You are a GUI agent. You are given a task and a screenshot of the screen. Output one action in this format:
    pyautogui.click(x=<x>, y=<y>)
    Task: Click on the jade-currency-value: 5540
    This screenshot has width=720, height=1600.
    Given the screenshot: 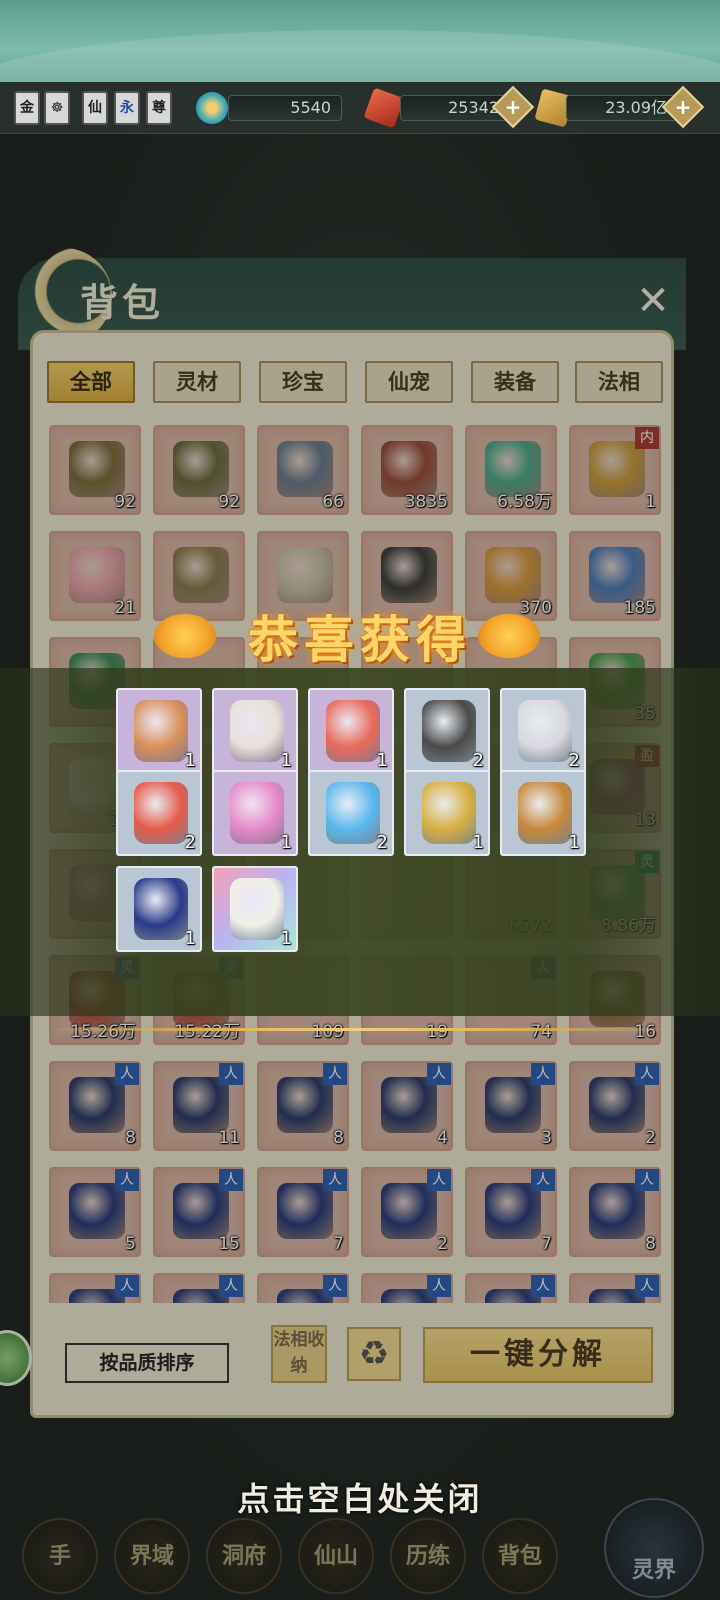 What is the action you would take?
    pyautogui.click(x=285, y=108)
    